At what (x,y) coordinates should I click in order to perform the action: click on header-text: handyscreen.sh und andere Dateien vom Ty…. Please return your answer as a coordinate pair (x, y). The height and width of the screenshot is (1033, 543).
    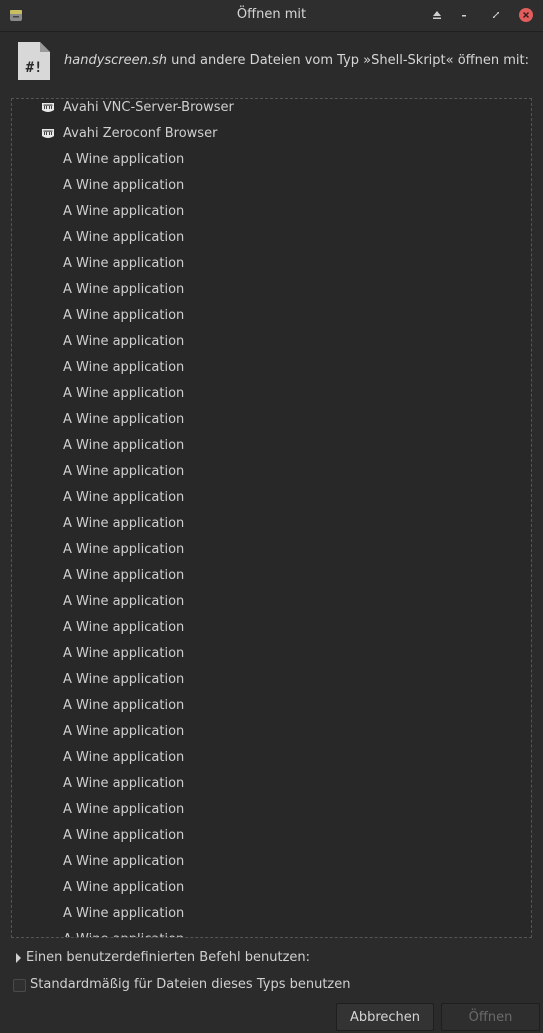
    Looking at the image, I should click on (296, 60).